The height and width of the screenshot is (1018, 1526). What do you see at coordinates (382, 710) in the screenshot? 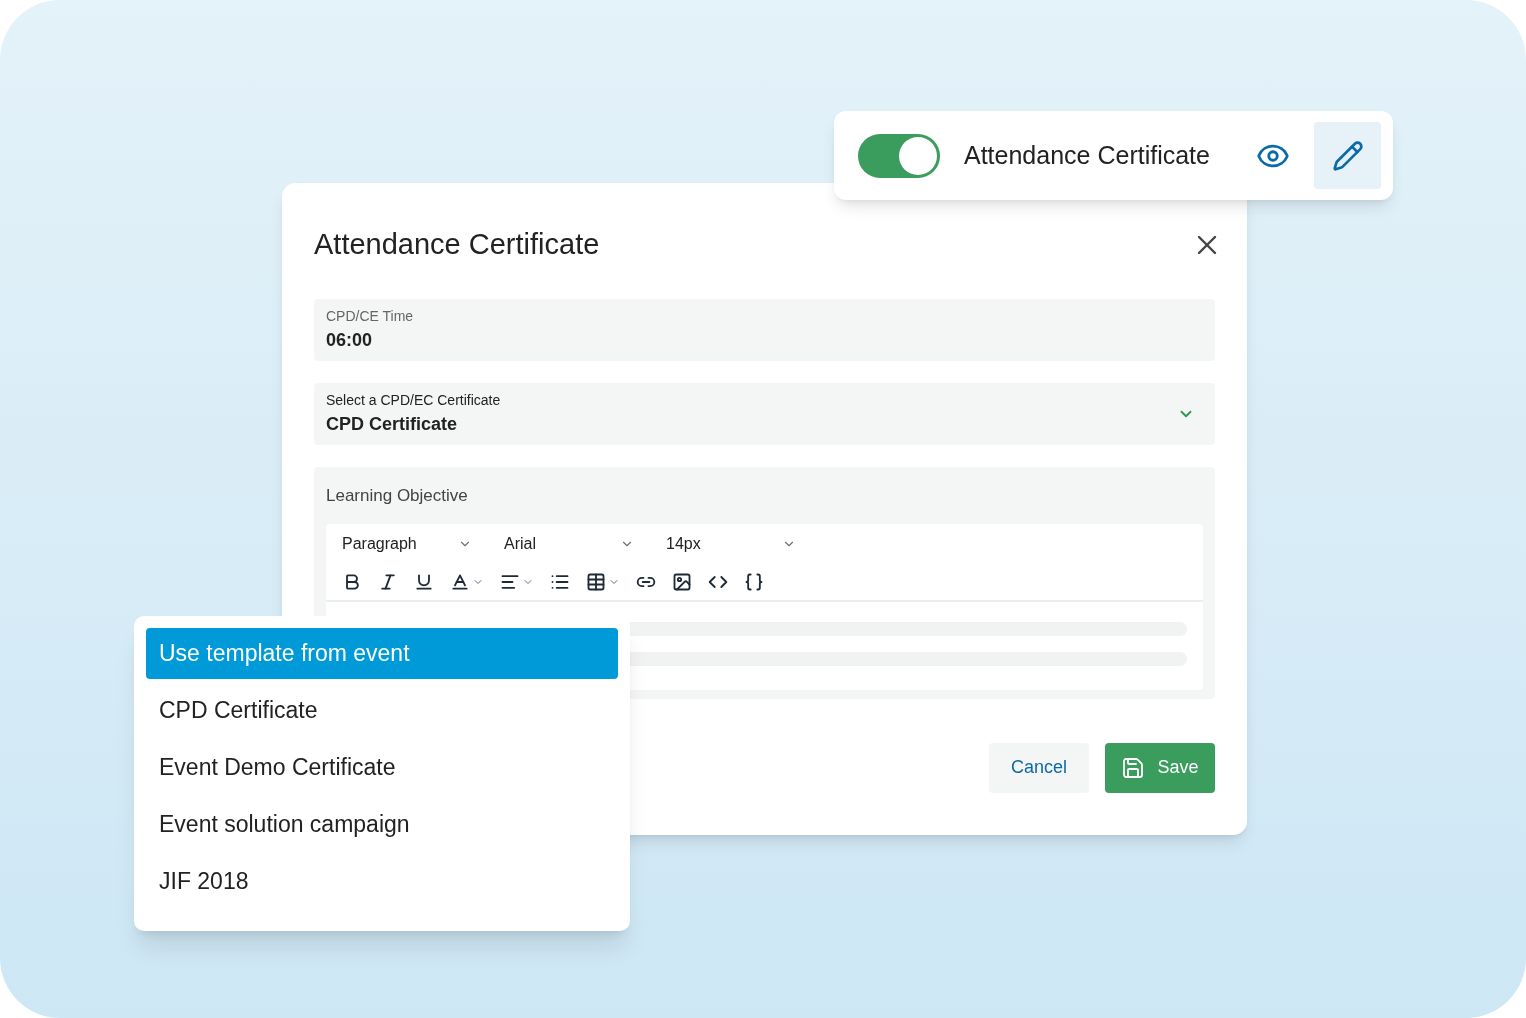
I see `dropdown-option: CPD Certificate` at bounding box center [382, 710].